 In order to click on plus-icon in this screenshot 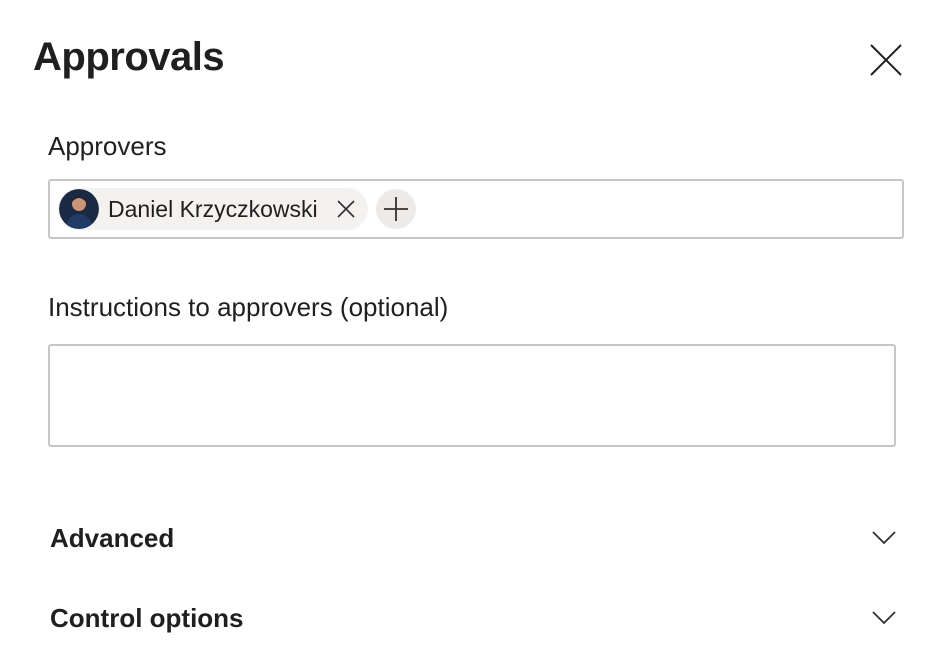, I will do `click(395, 209)`.